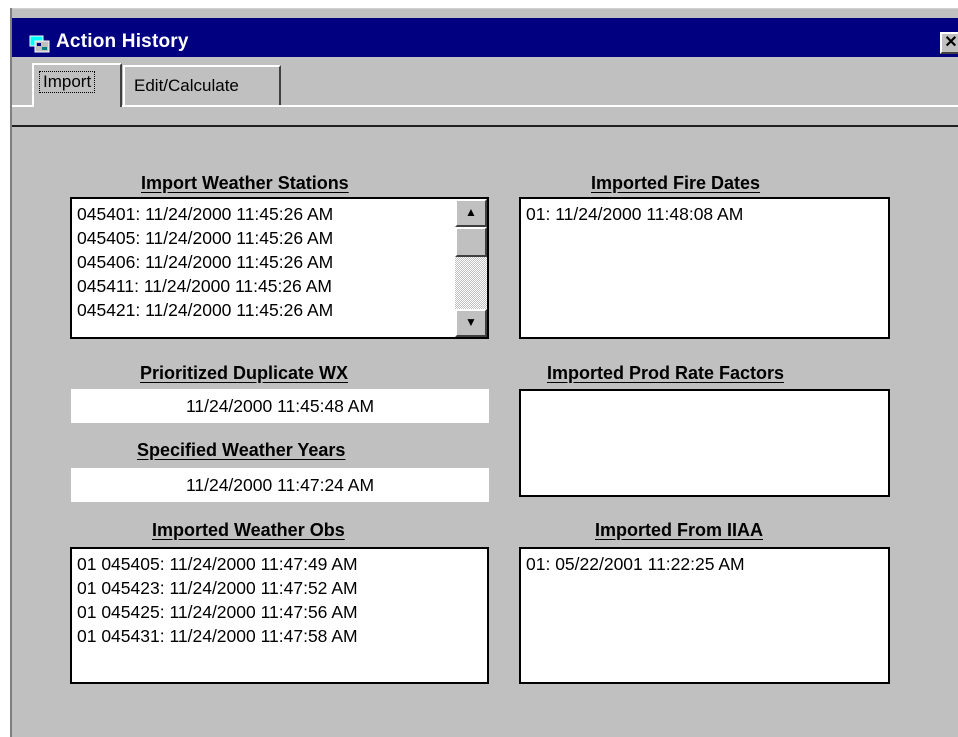 The width and height of the screenshot is (958, 737). I want to click on scroll-down-button: ▼, so click(471, 323).